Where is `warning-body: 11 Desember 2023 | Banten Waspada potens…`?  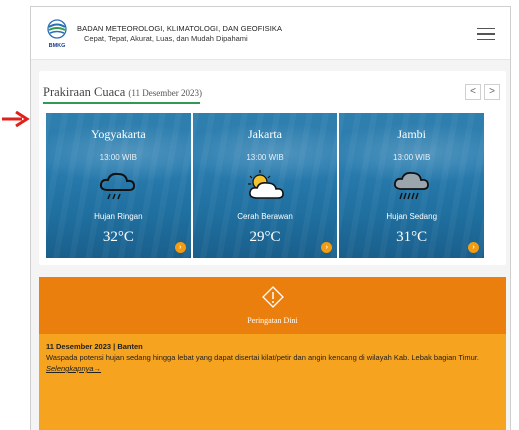 warning-body: 11 Desember 2023 | Banten Waspada potens… is located at coordinates (272, 357).